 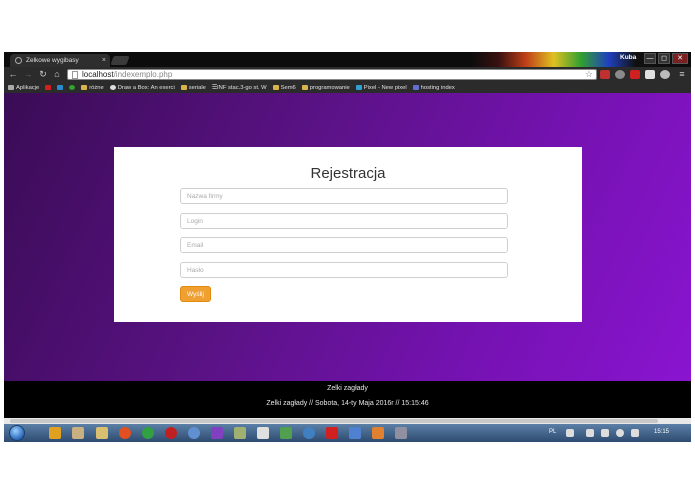 I want to click on tab-favicon-icon, so click(x=18, y=60).